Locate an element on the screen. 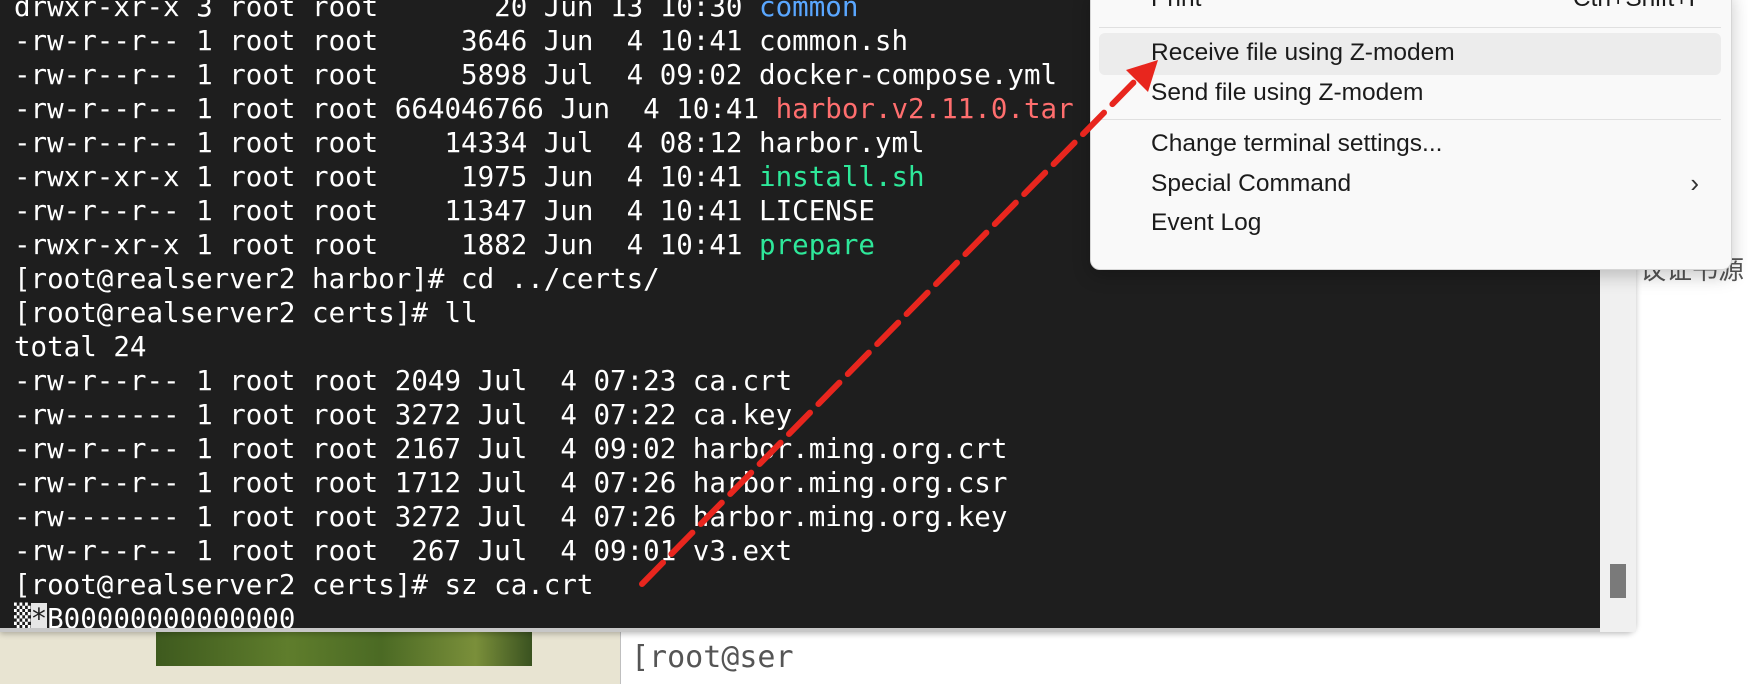  terminal-text-segment: -rwxr-xr-x 1 root root 1975 Jun 4 10:41 is located at coordinates (387, 177).